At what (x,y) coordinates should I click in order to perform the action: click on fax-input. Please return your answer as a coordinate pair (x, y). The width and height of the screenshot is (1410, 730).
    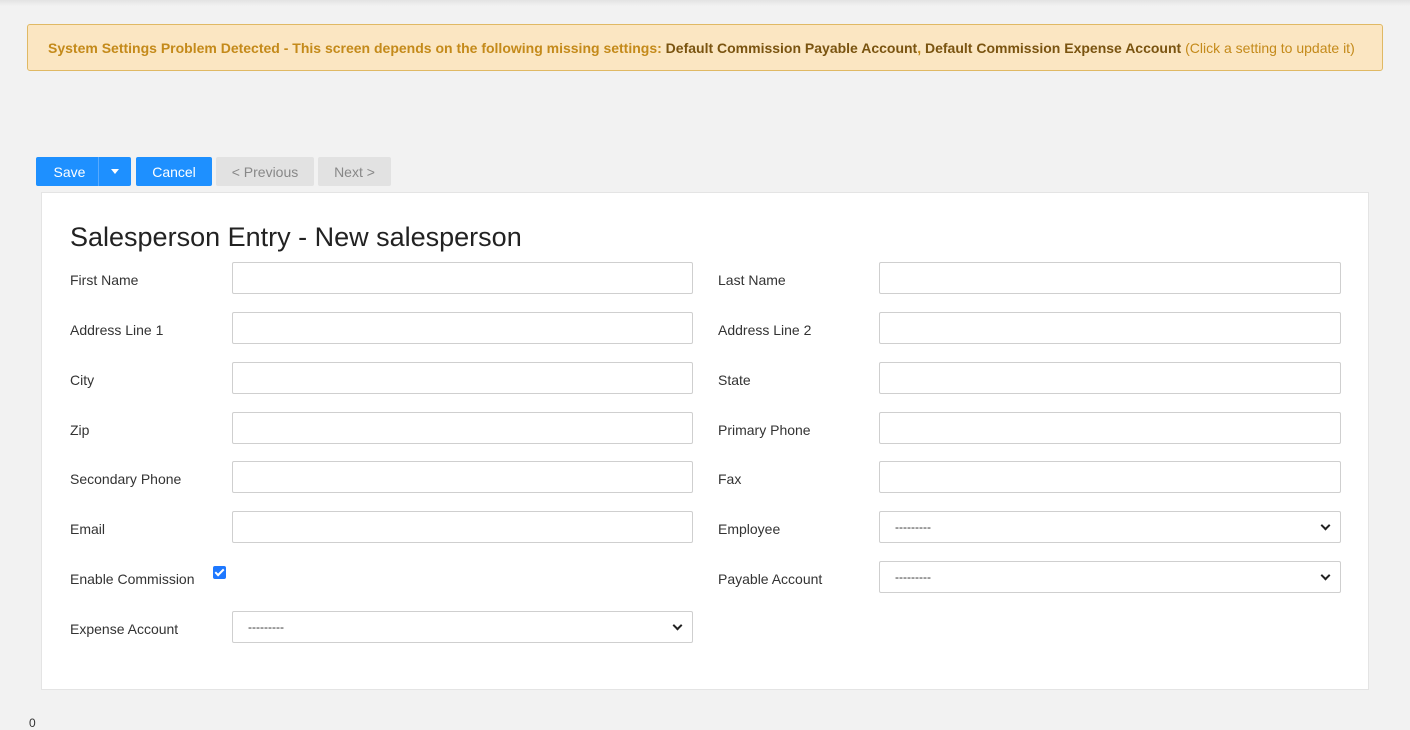
    Looking at the image, I should click on (1110, 477).